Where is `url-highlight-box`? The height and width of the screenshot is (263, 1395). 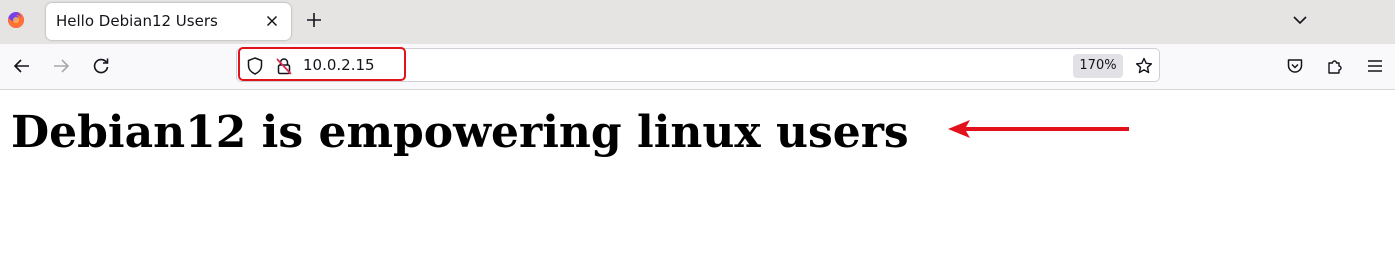 url-highlight-box is located at coordinates (322, 64).